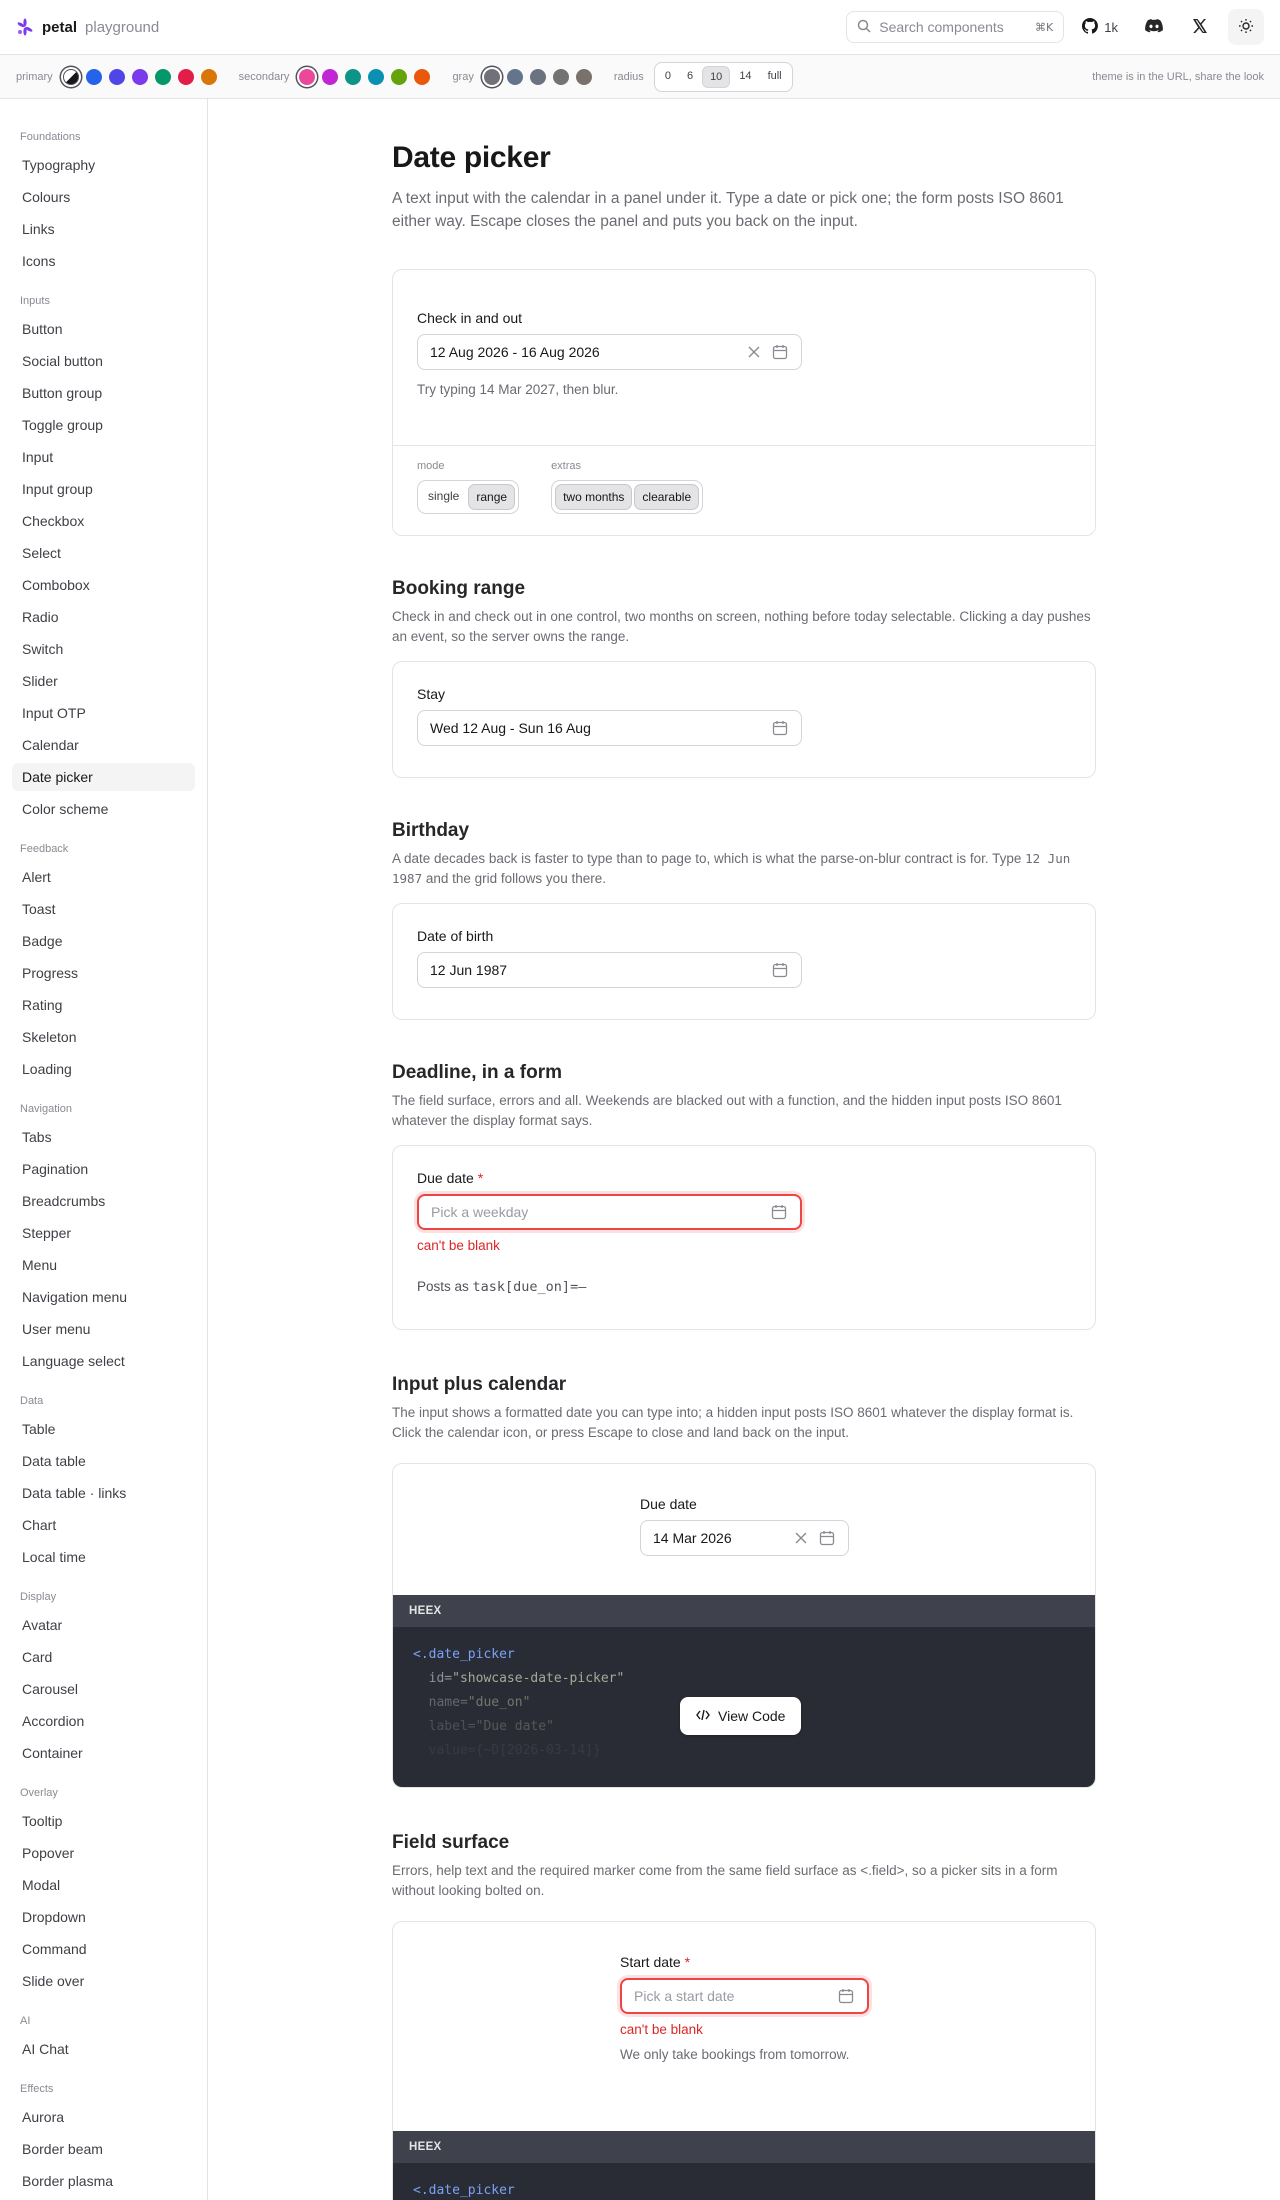 Image resolution: width=1280 pixels, height=2200 pixels. What do you see at coordinates (609, 1212) in the screenshot?
I see `due-date-picker-input: Pick a weekday` at bounding box center [609, 1212].